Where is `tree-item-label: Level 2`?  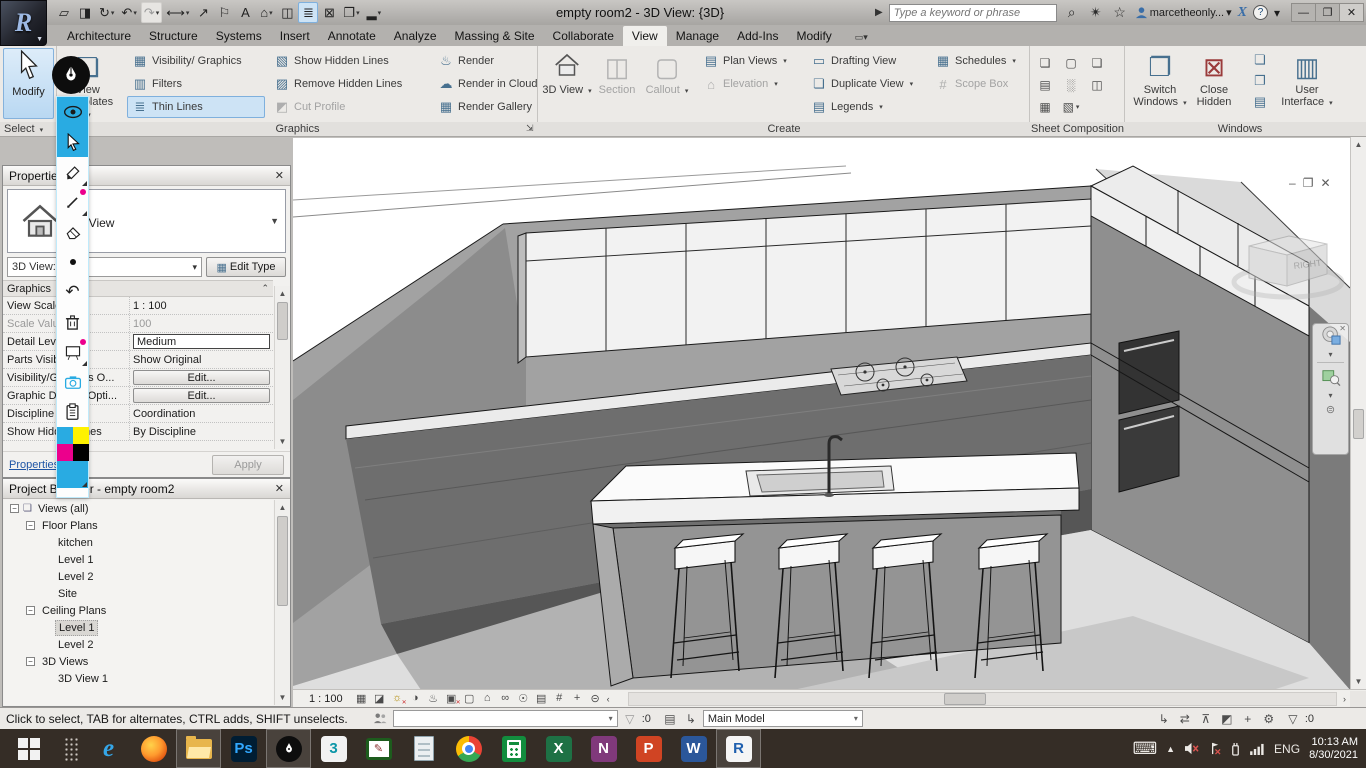
tree-item-label: Level 2 is located at coordinates (75, 577).